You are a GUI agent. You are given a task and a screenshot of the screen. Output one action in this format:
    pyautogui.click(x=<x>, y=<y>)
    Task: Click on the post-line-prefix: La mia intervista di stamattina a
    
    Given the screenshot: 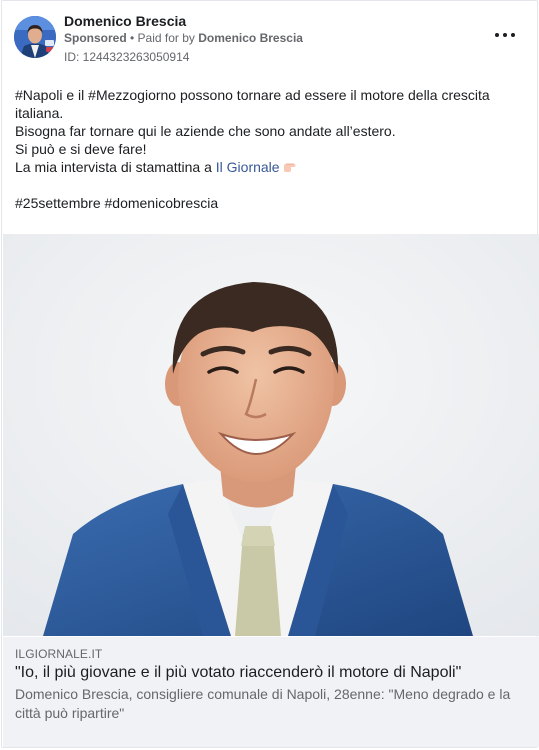 What is the action you would take?
    pyautogui.click(x=115, y=167)
    